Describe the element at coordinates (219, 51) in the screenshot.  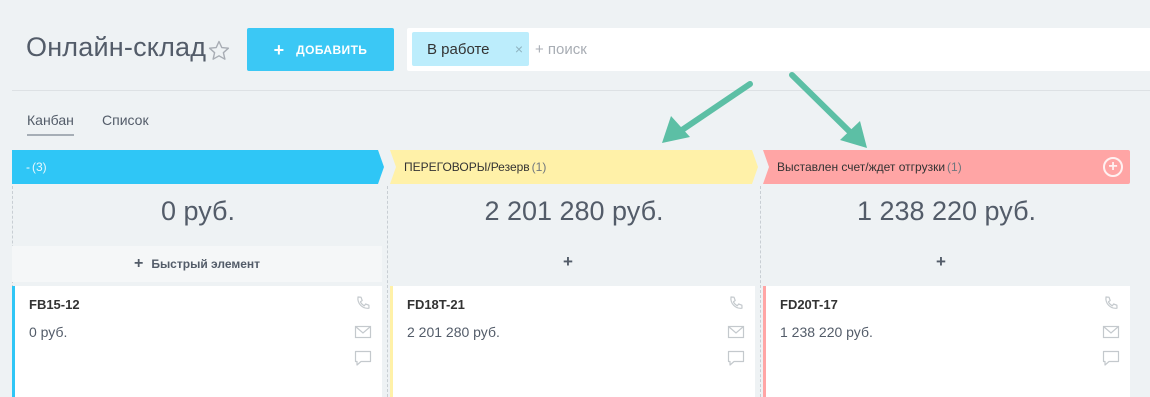
I see `star-icon` at that location.